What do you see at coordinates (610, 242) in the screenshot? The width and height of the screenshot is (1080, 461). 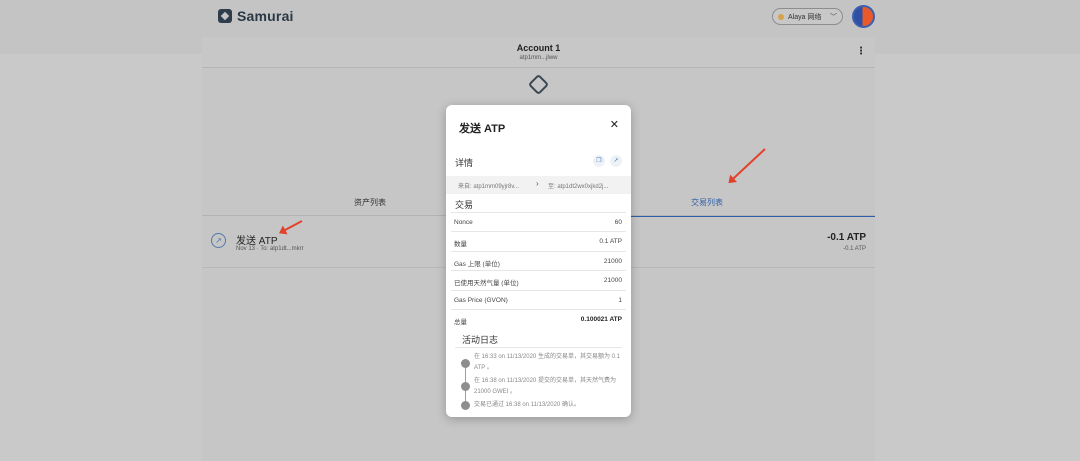 I see `detail-value: 0.1 ATP` at bounding box center [610, 242].